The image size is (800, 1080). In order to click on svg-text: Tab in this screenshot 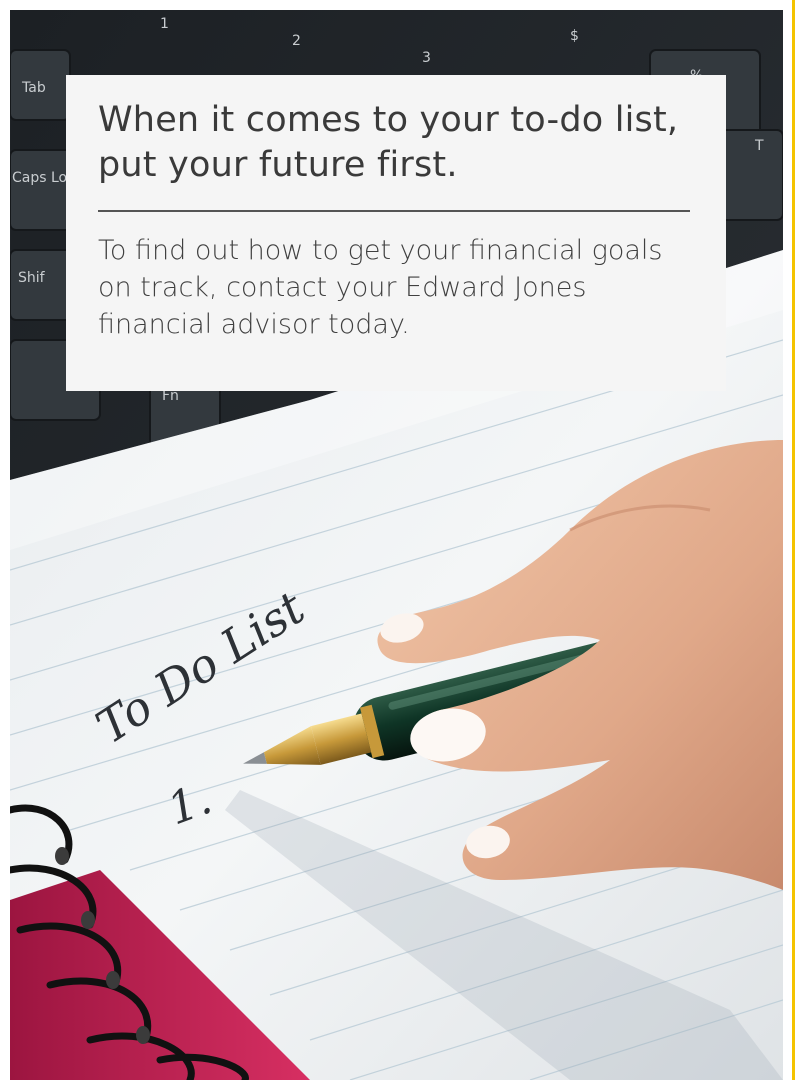, I will do `click(33, 88)`.